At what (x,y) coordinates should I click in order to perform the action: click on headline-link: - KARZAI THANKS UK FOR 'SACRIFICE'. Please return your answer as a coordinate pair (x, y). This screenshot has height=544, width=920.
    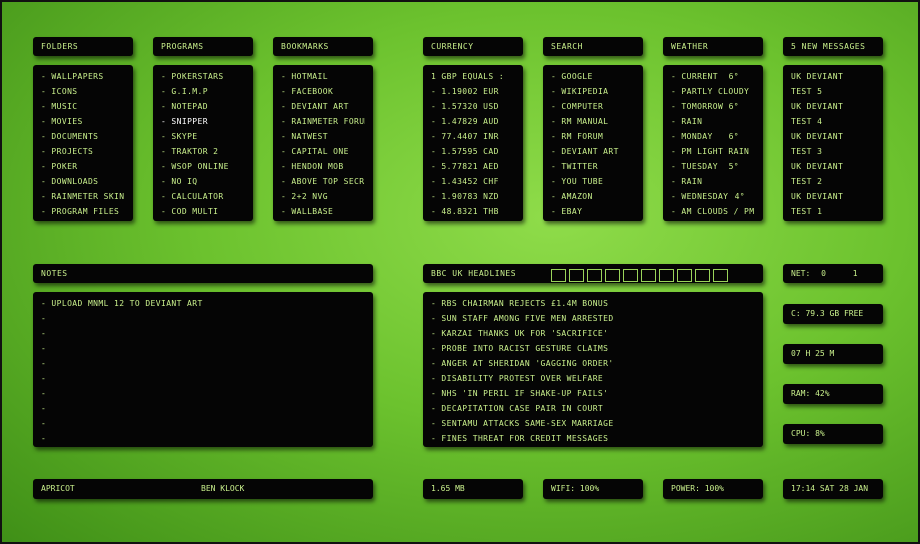
    Looking at the image, I should click on (593, 333).